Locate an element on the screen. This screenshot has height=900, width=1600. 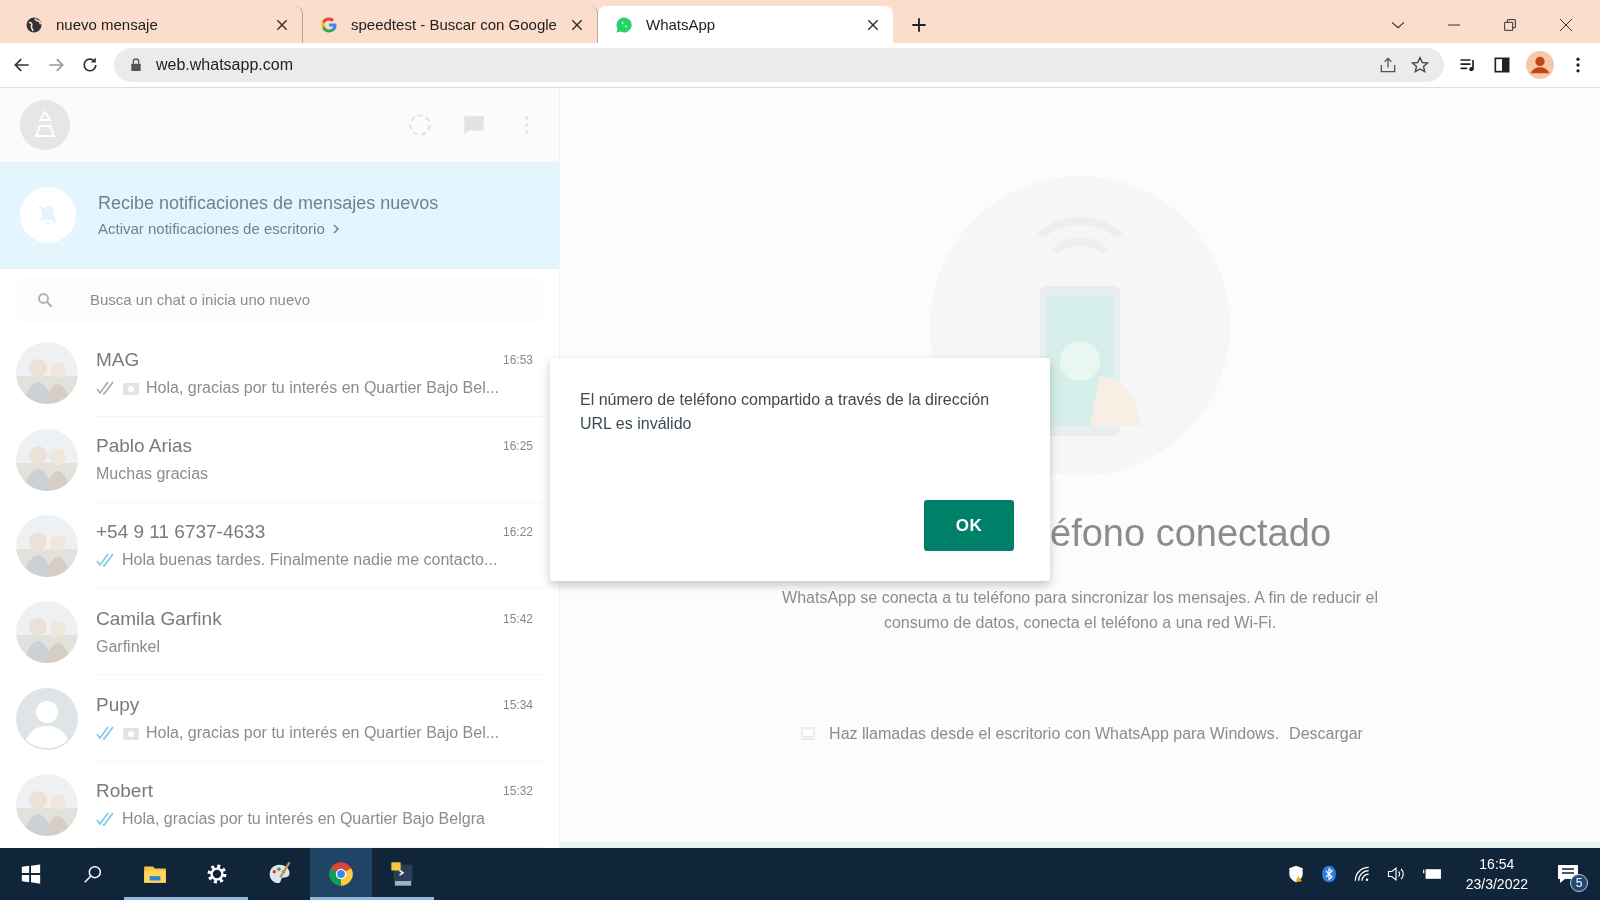
message-time: 16:53 is located at coordinates (517, 359).